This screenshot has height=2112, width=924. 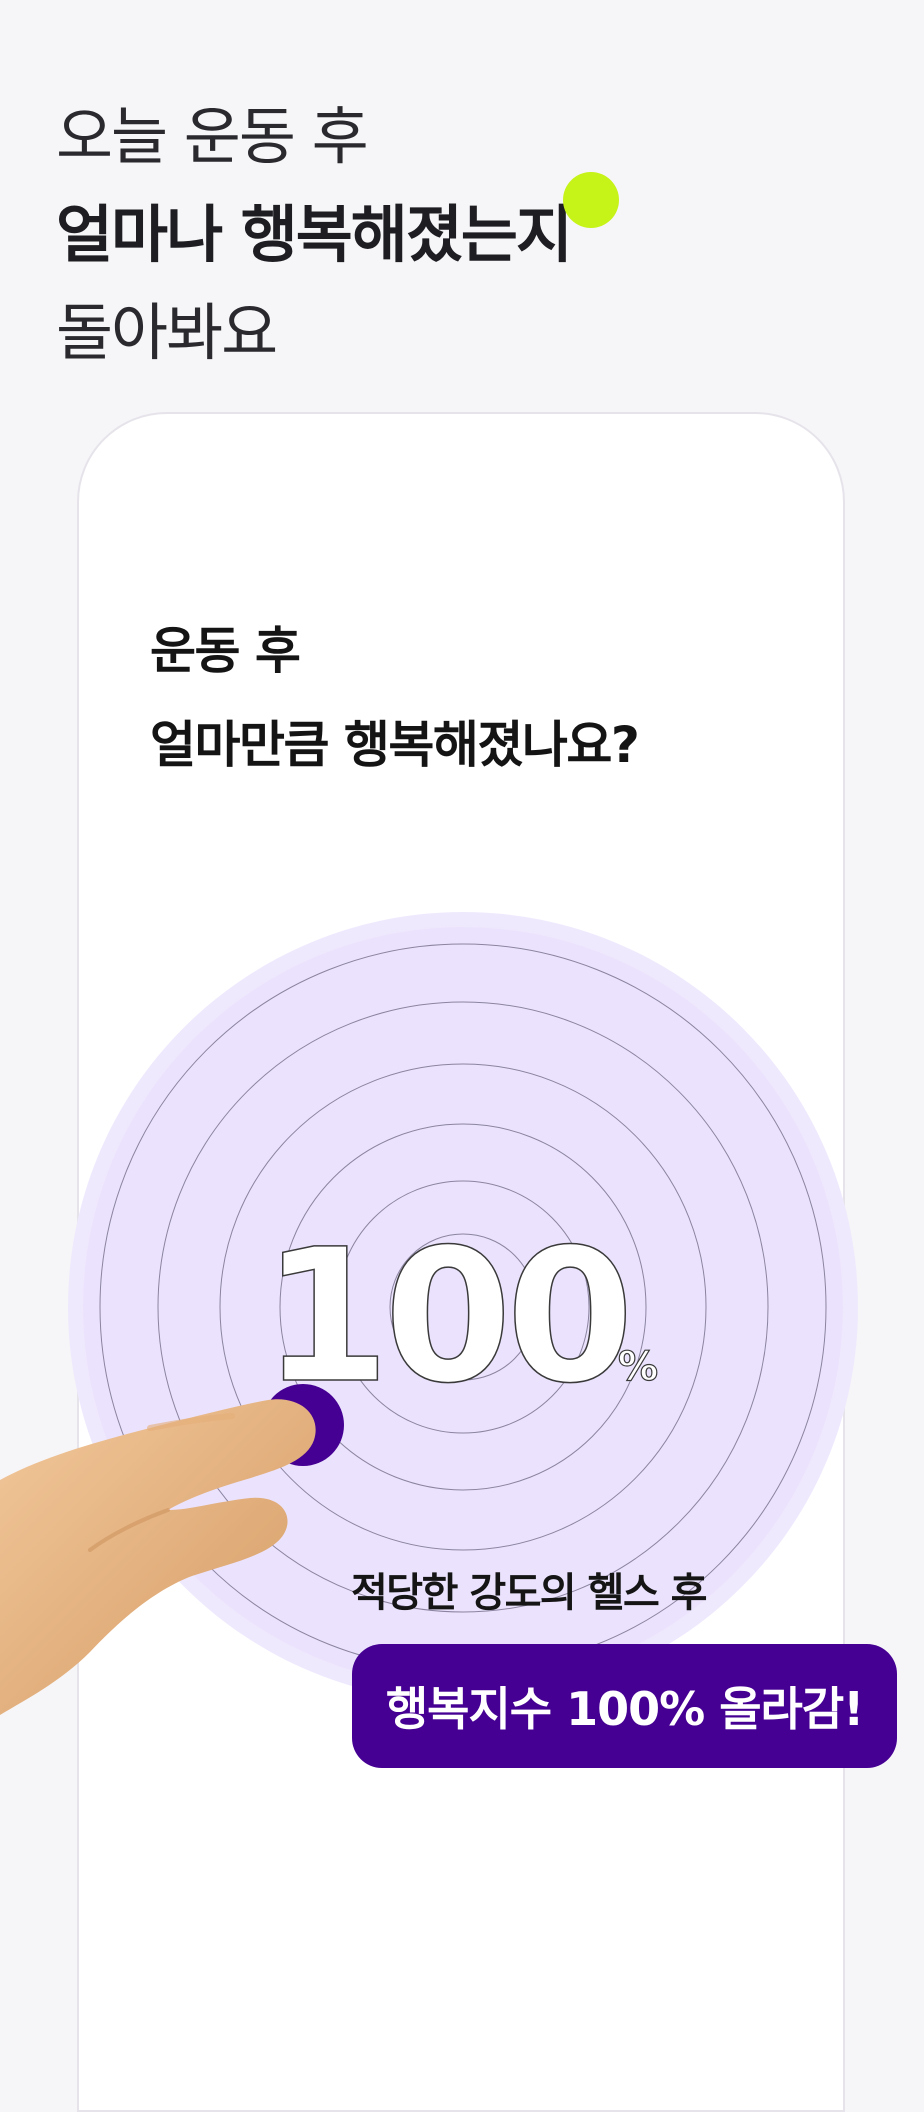 I want to click on lime-accent-dot, so click(x=591, y=200).